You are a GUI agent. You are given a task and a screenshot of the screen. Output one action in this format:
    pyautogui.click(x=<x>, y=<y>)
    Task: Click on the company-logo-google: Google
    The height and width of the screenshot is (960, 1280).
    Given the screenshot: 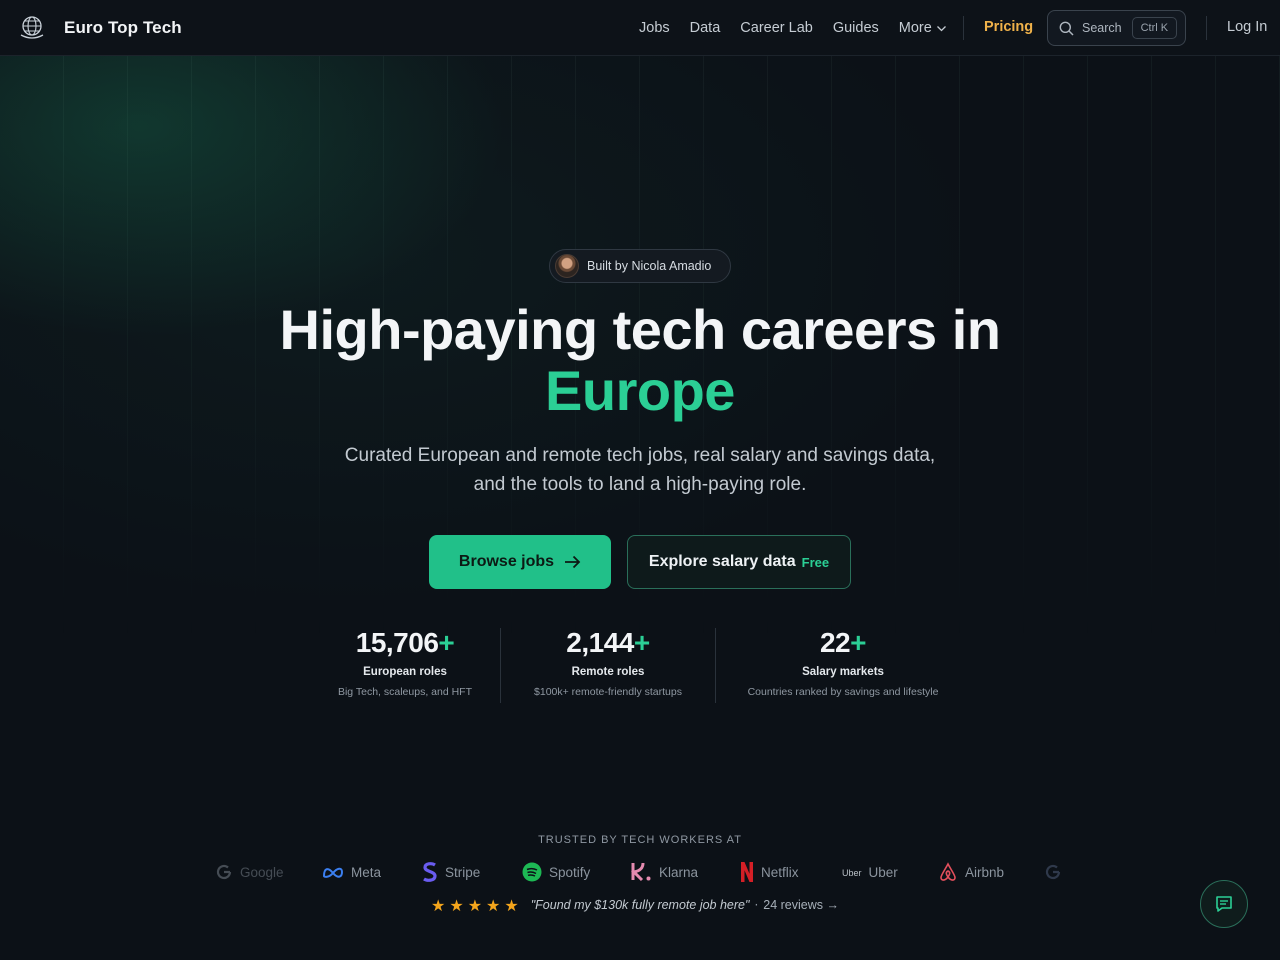 What is the action you would take?
    pyautogui.click(x=249, y=872)
    